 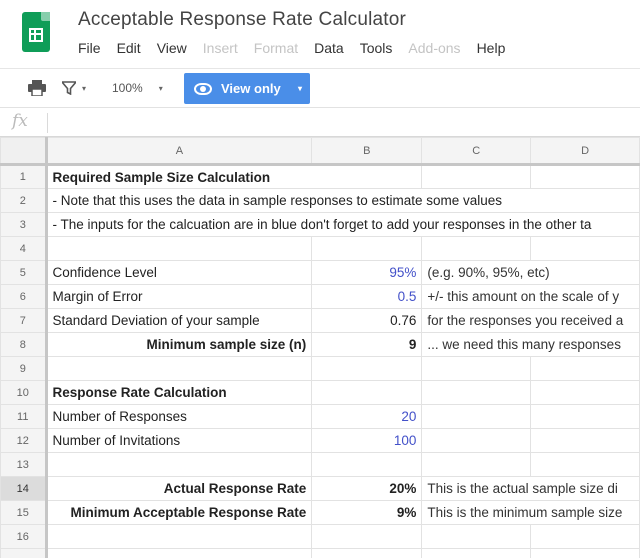 What do you see at coordinates (74, 88) in the screenshot?
I see `filter-button: ▾` at bounding box center [74, 88].